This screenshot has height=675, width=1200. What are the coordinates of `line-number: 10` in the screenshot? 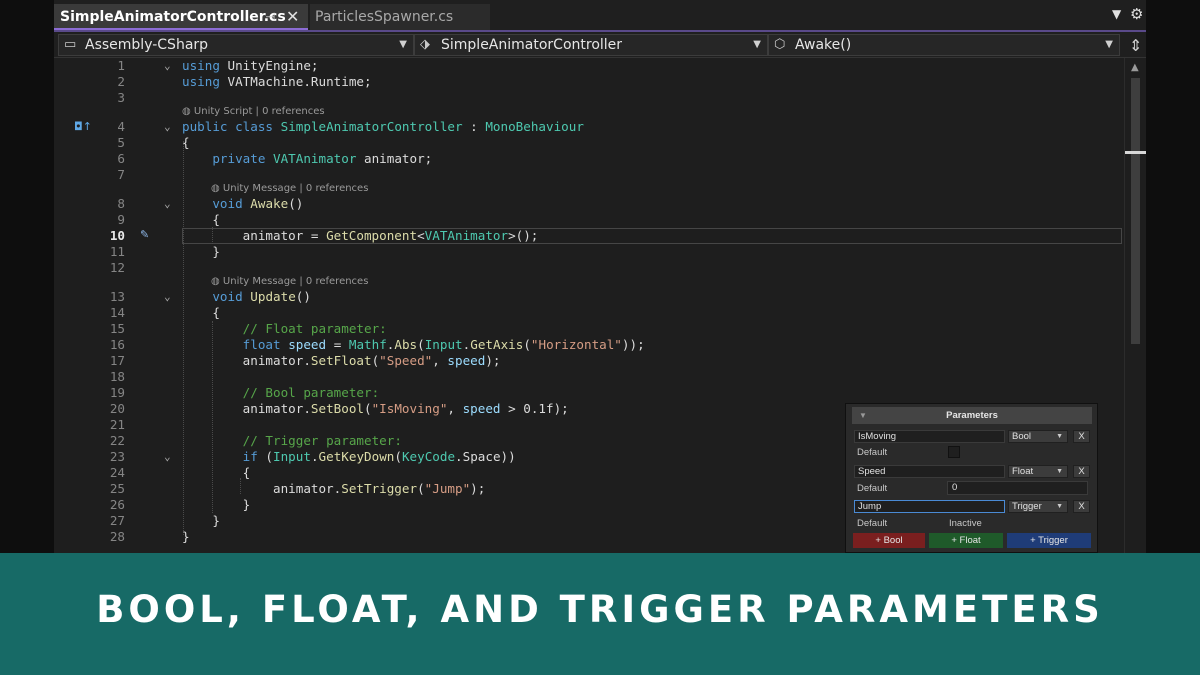 It's located at (117, 235).